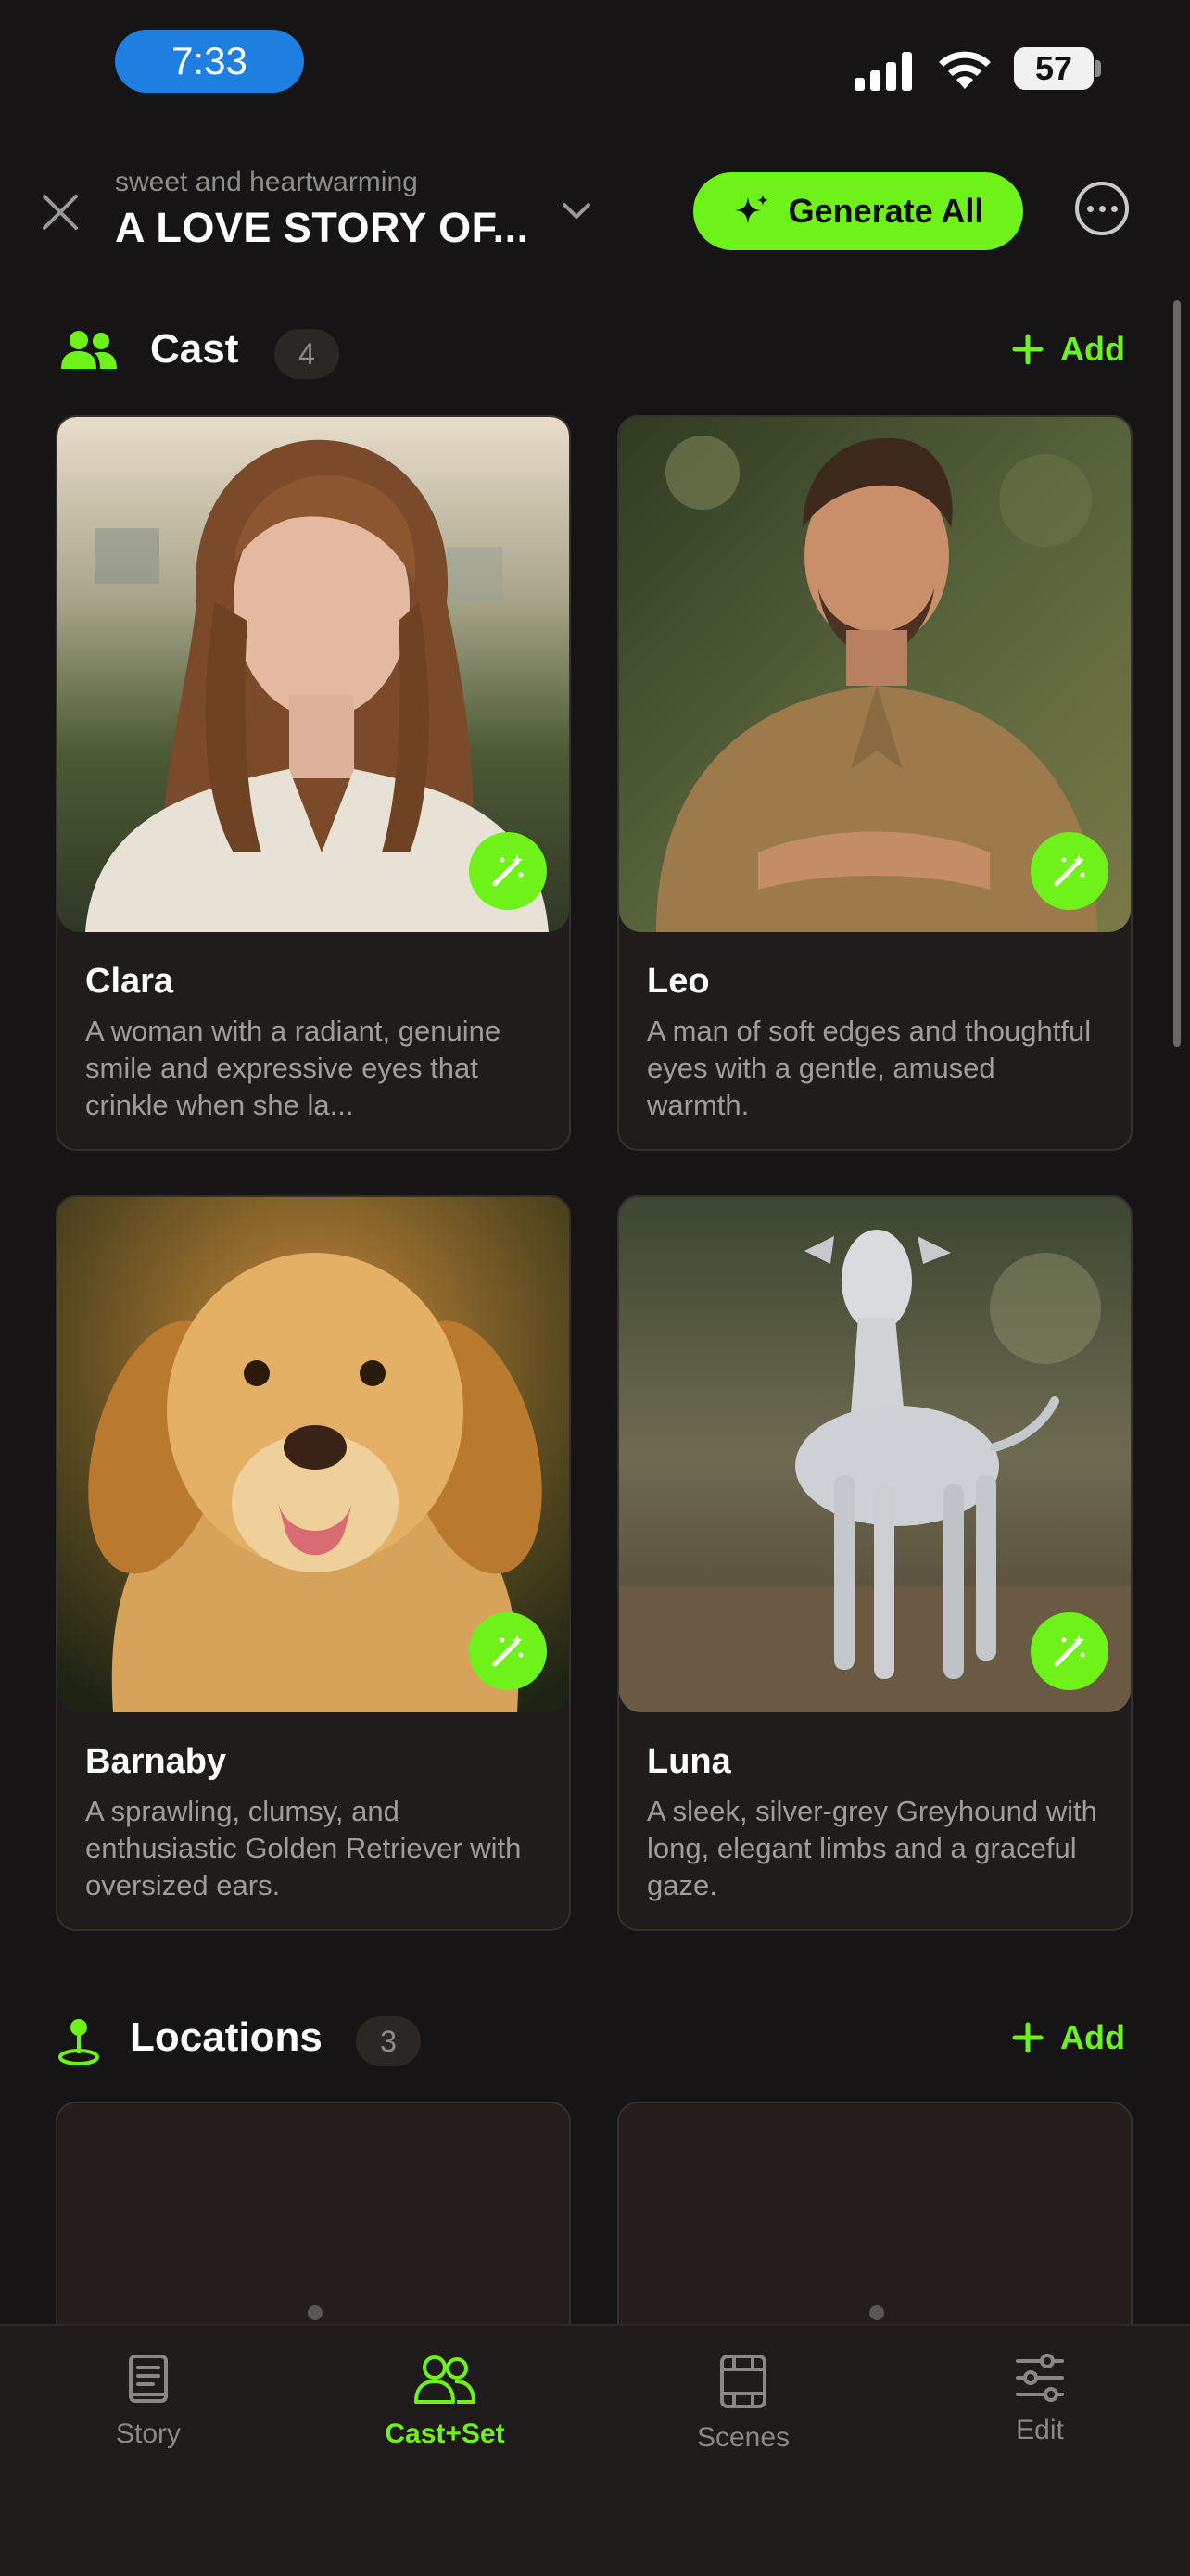  I want to click on luna-portrait, so click(875, 1454).